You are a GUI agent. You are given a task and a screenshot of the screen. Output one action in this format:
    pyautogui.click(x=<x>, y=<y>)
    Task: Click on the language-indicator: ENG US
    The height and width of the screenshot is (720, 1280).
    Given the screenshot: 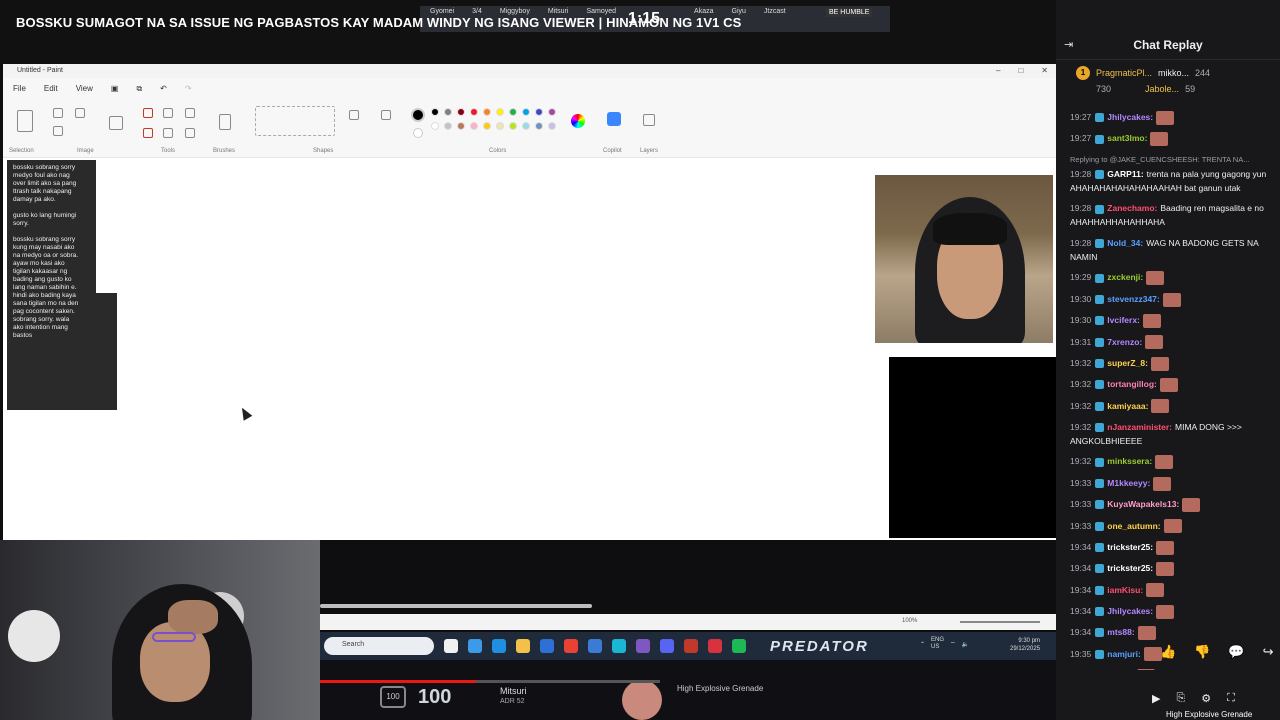 What is the action you would take?
    pyautogui.click(x=937, y=644)
    